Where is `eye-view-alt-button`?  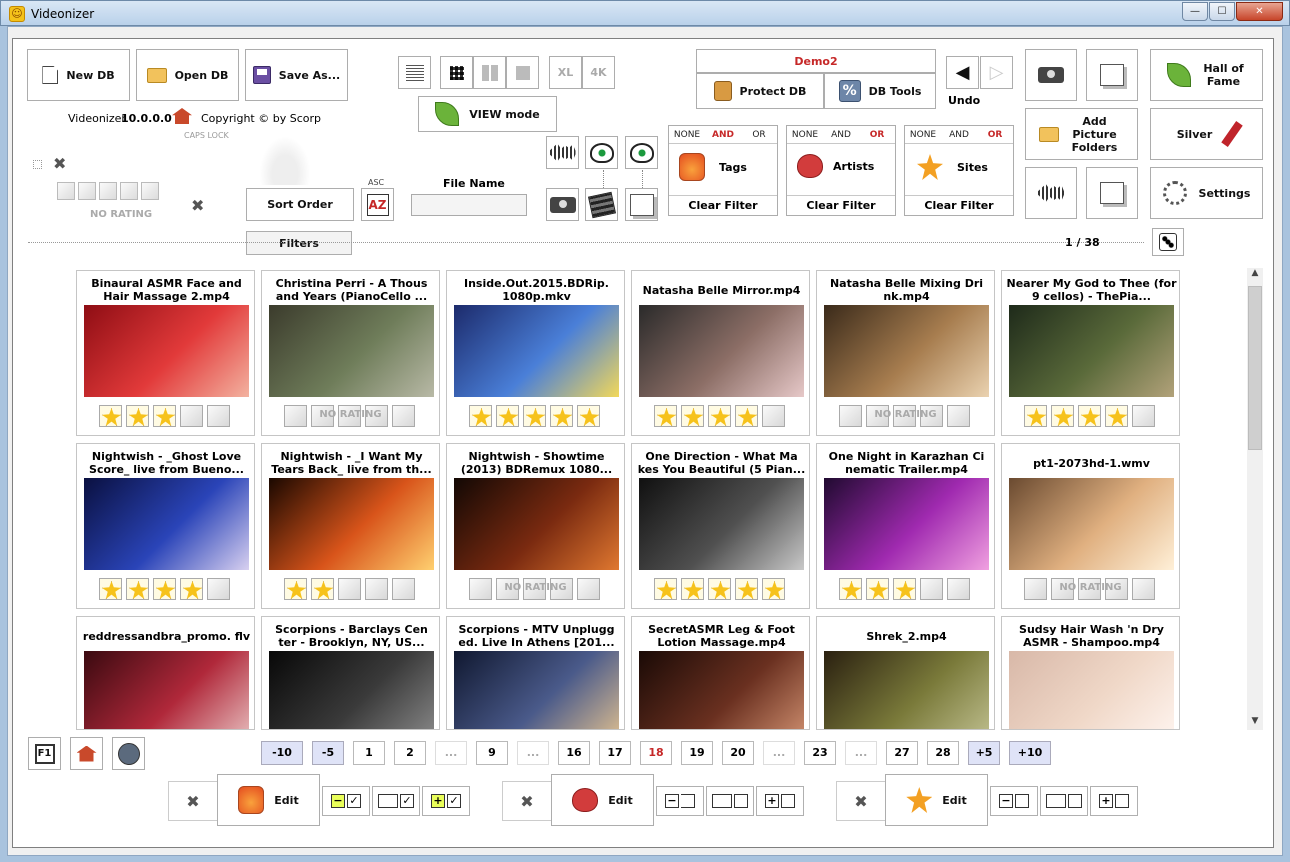 eye-view-alt-button is located at coordinates (641, 152).